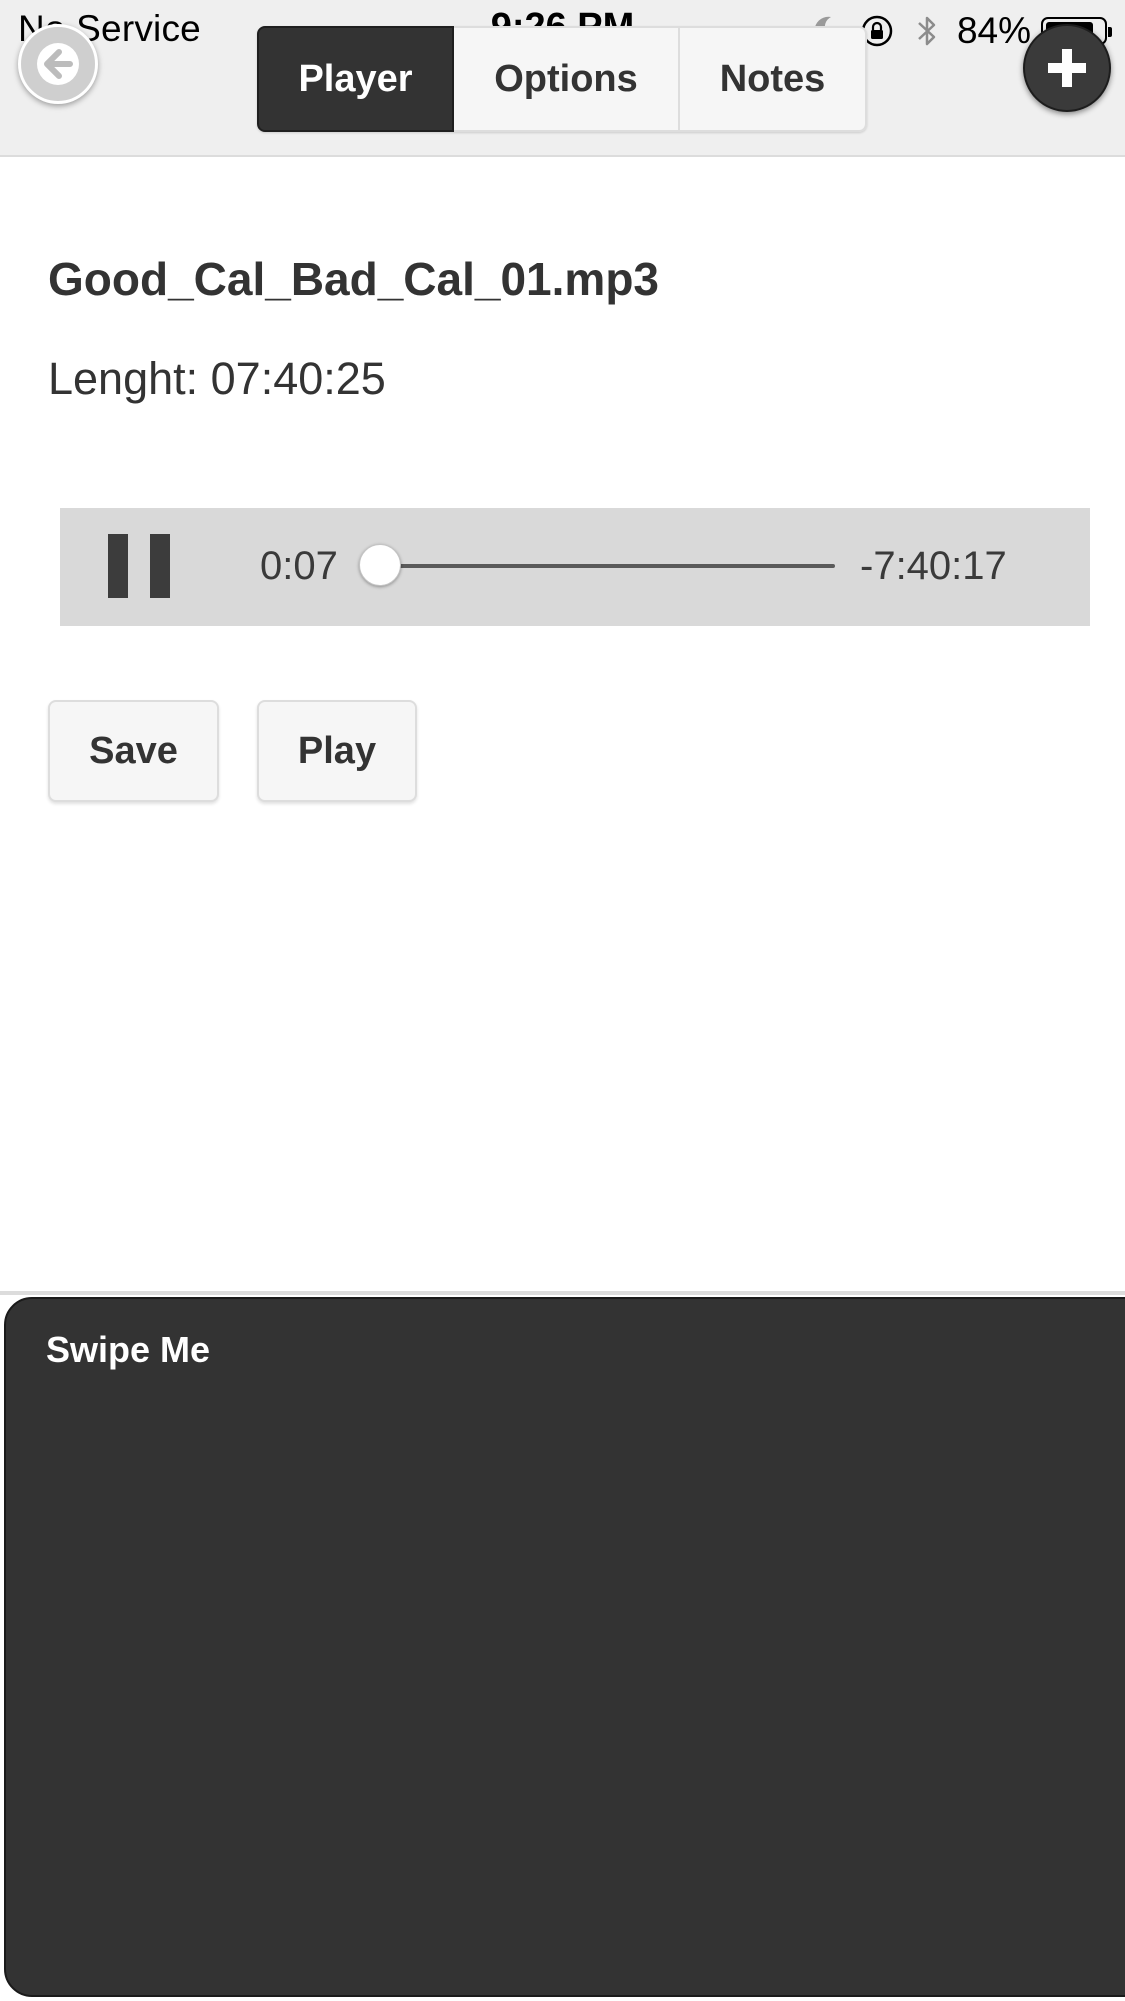 The width and height of the screenshot is (1125, 2001). I want to click on tab-options: Options, so click(567, 79).